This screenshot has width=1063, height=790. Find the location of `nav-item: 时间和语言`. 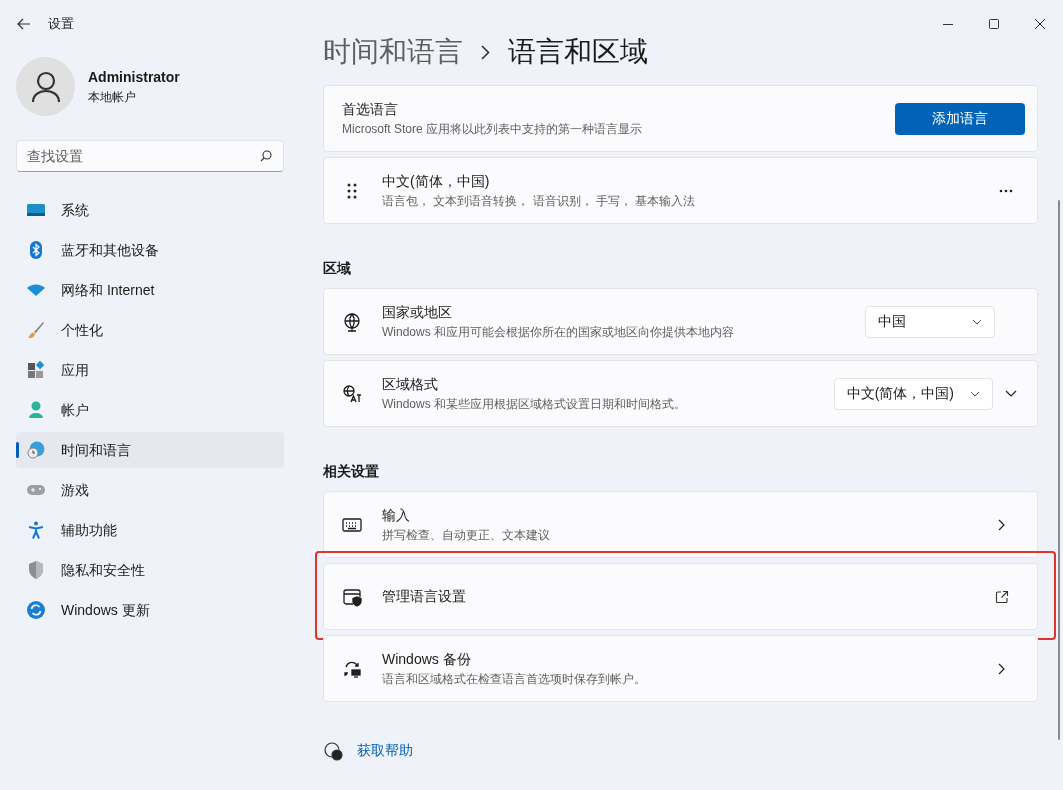

nav-item: 时间和语言 is located at coordinates (150, 450).